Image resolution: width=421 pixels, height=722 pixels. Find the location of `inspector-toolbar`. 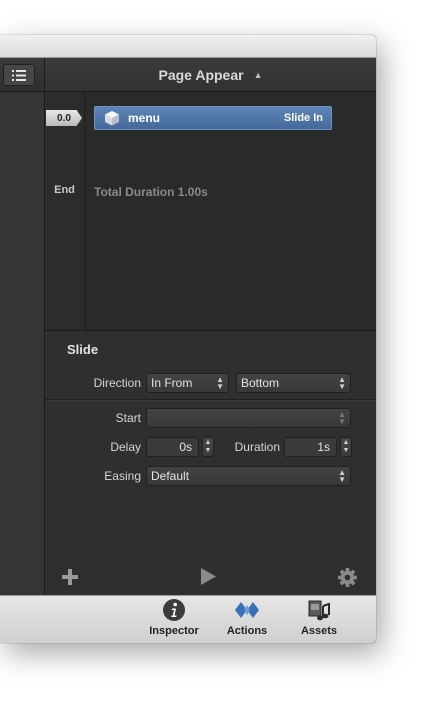

inspector-toolbar is located at coordinates (210, 576).